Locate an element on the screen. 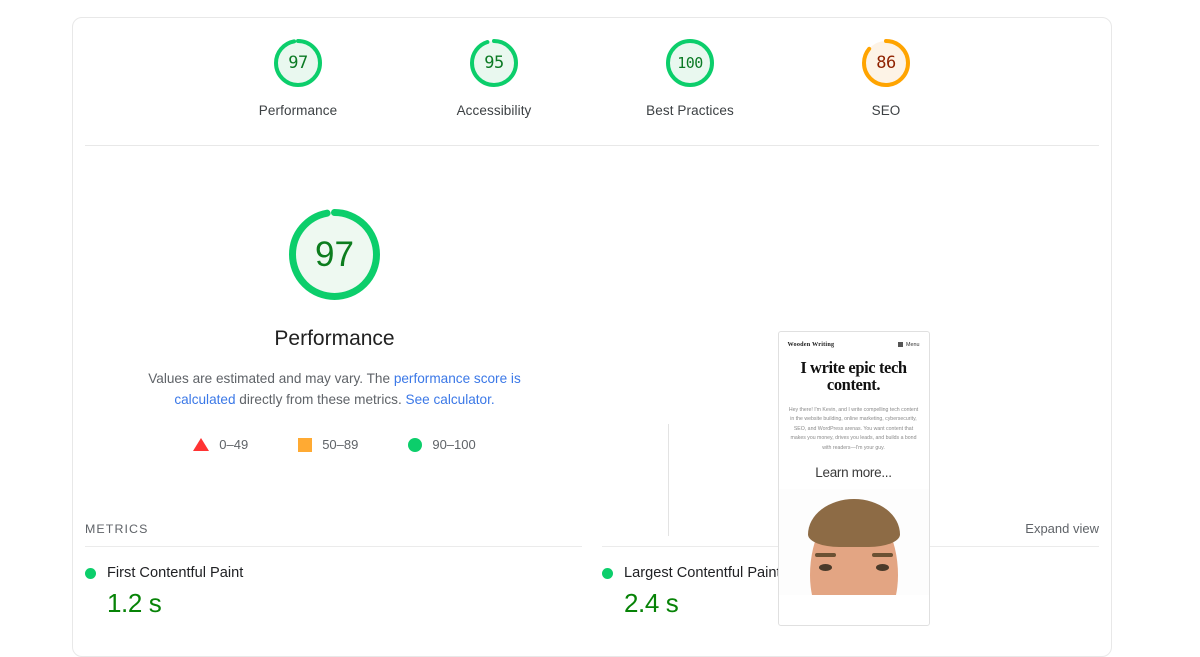 This screenshot has height=657, width=1200. score-gauge-icon: 95 is located at coordinates (494, 63).